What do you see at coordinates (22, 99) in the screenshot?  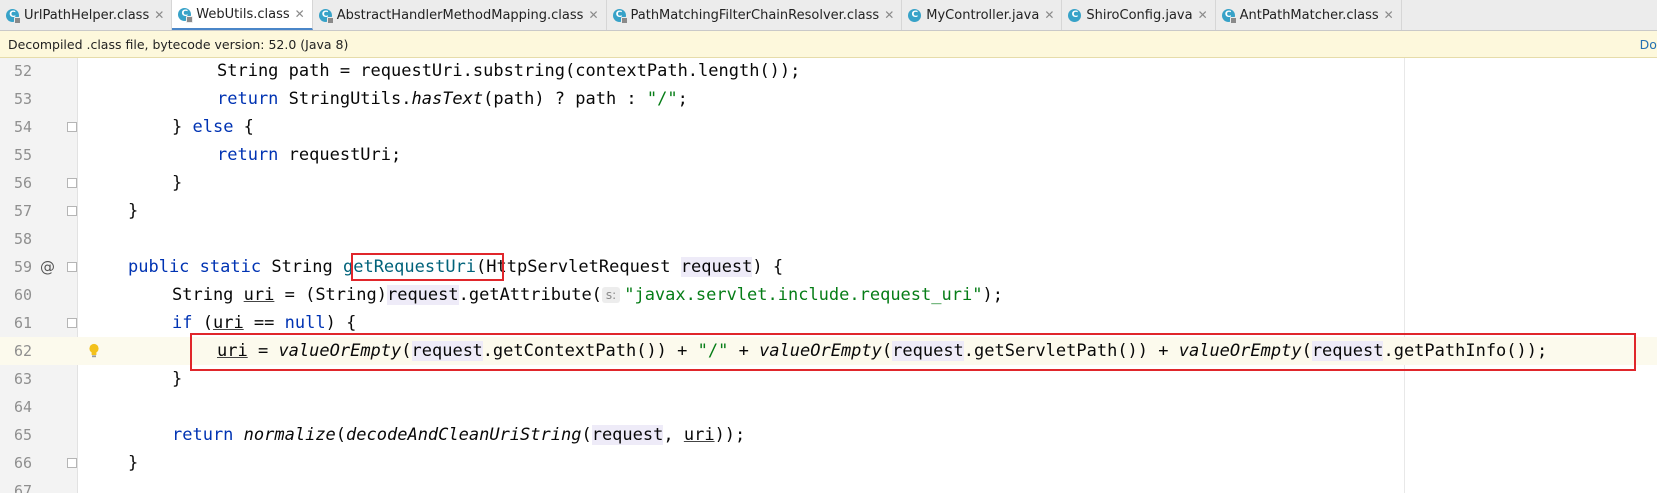 I see `line-number: 53` at bounding box center [22, 99].